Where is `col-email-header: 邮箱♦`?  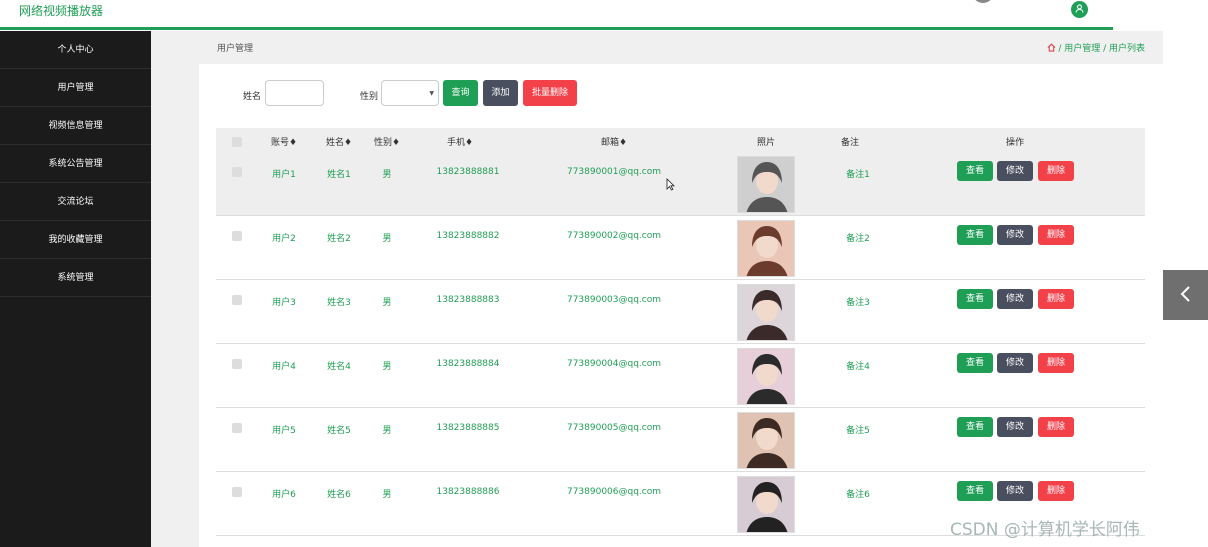
col-email-header: 邮箱♦ is located at coordinates (614, 141).